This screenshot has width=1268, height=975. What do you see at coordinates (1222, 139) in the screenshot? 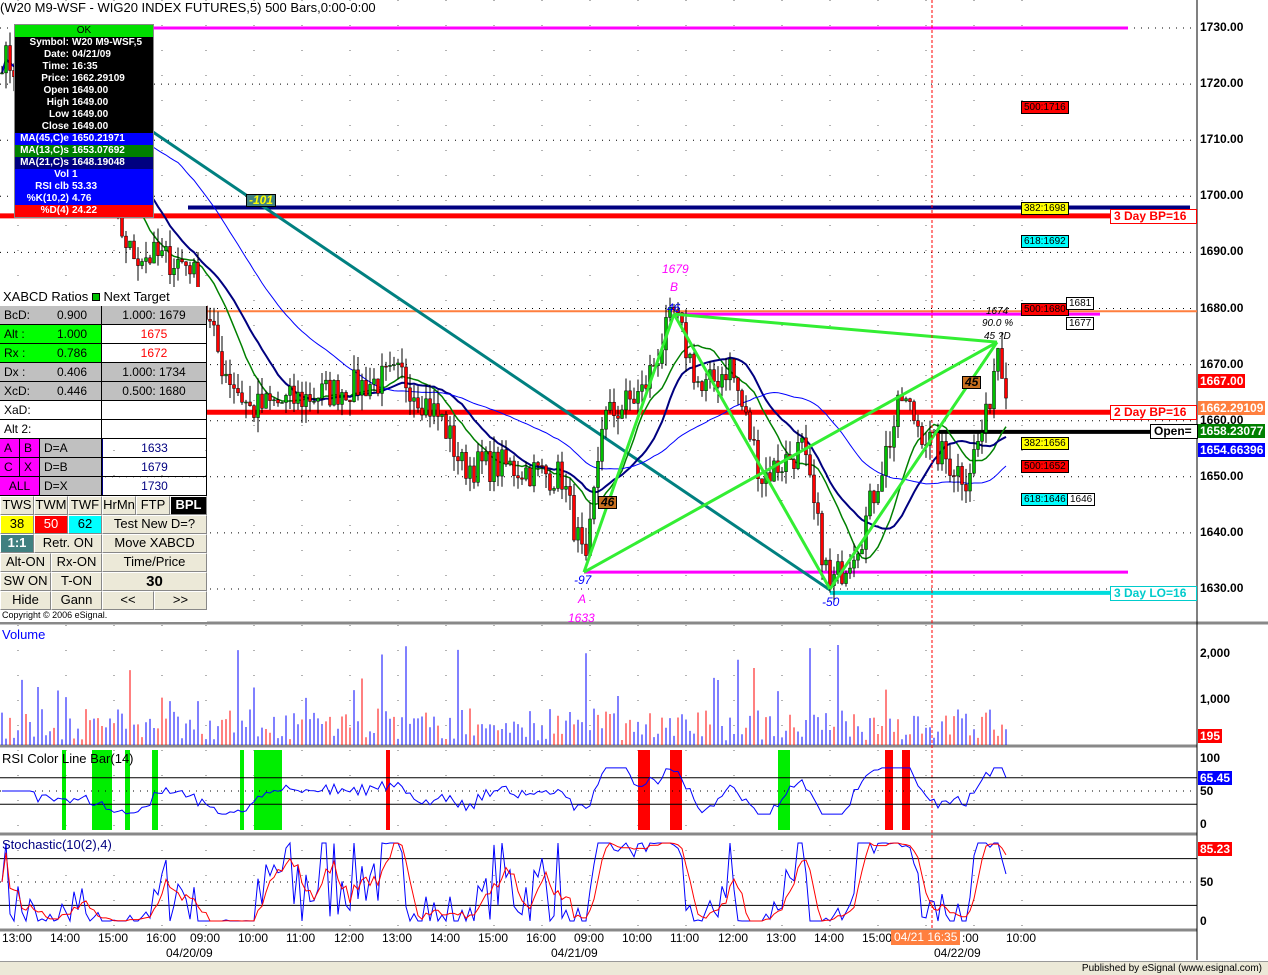
I see `price-axis-label: 1710.00` at bounding box center [1222, 139].